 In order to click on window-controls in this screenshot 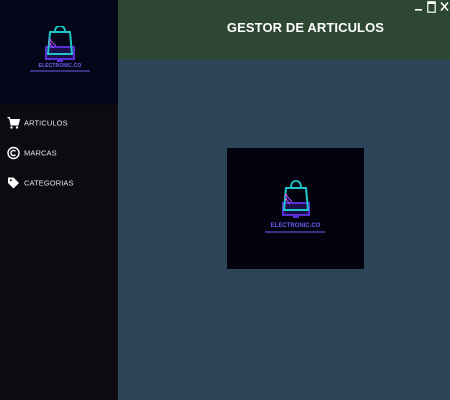, I will do `click(431, 7)`.